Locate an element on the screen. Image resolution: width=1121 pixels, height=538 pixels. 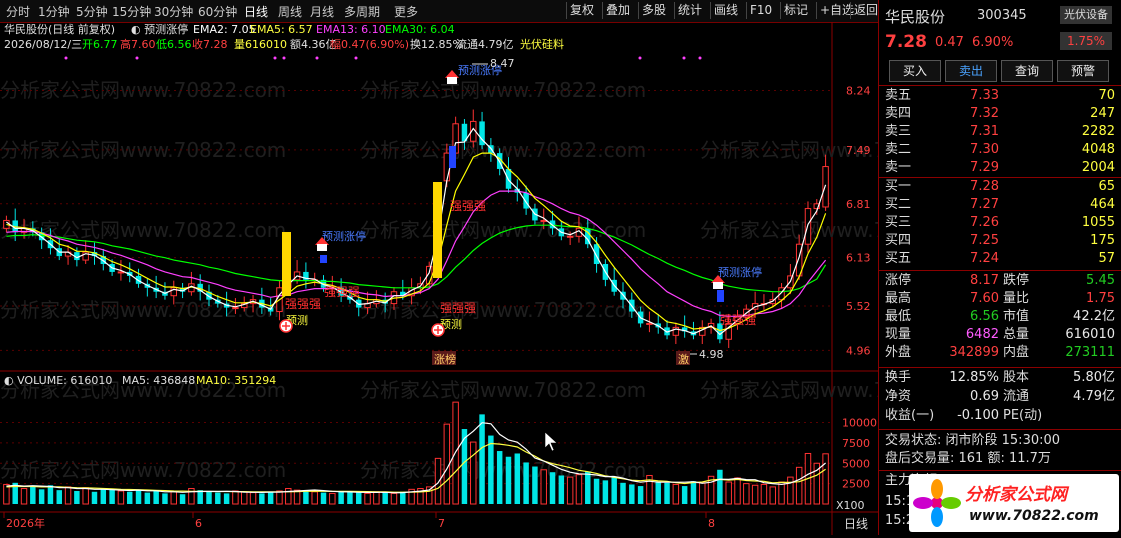
watermark-6: 分析家公式网www.70822.com is located at coordinates (503, 230).